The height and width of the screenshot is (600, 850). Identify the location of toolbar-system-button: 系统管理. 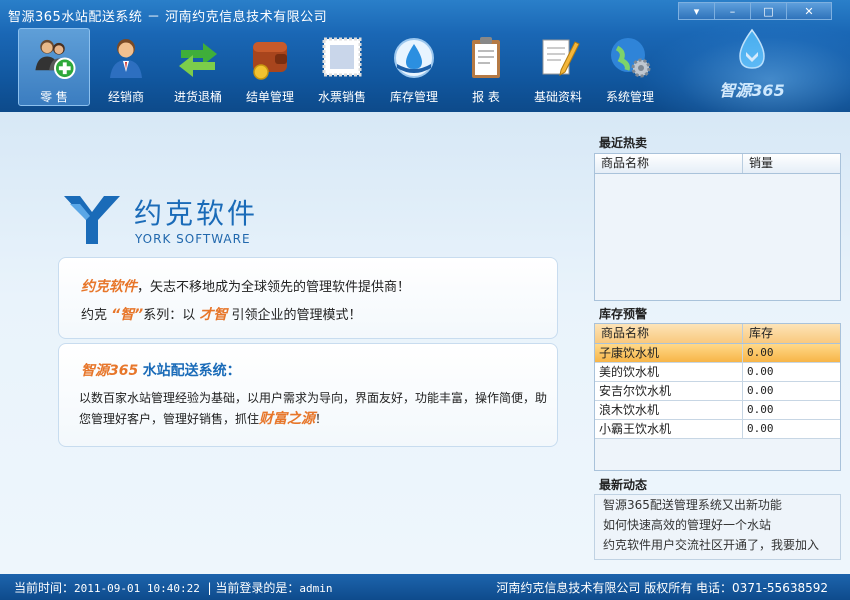
(630, 67).